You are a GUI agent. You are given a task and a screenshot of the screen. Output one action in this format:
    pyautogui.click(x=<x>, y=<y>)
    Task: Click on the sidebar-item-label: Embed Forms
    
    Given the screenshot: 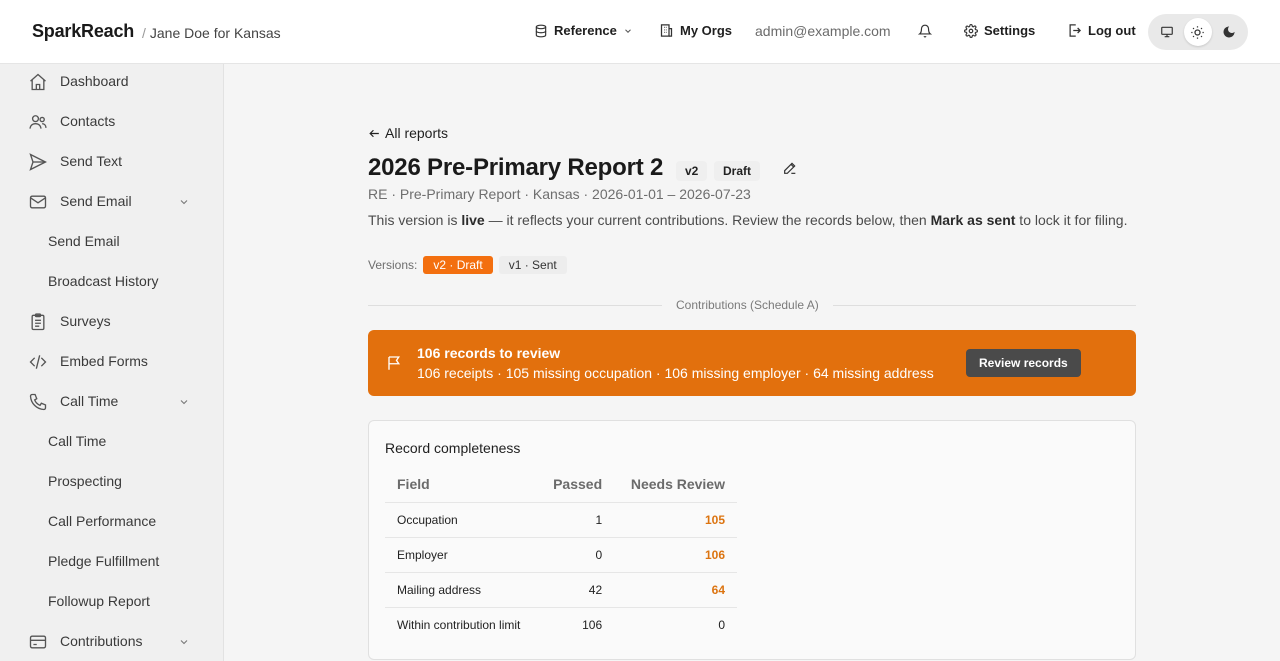 What is the action you would take?
    pyautogui.click(x=104, y=361)
    